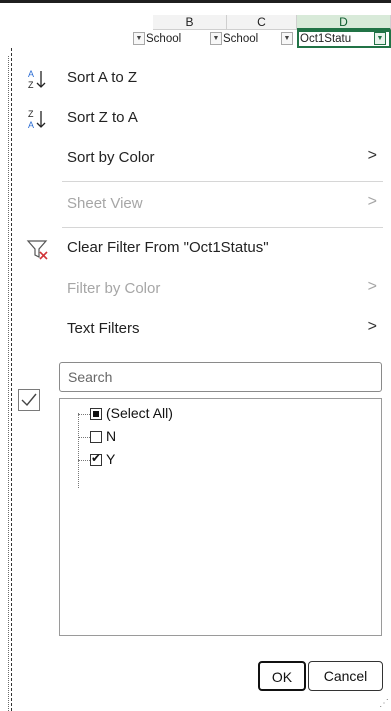 The height and width of the screenshot is (711, 391). What do you see at coordinates (96, 414) in the screenshot?
I see `select-all-checkbox` at bounding box center [96, 414].